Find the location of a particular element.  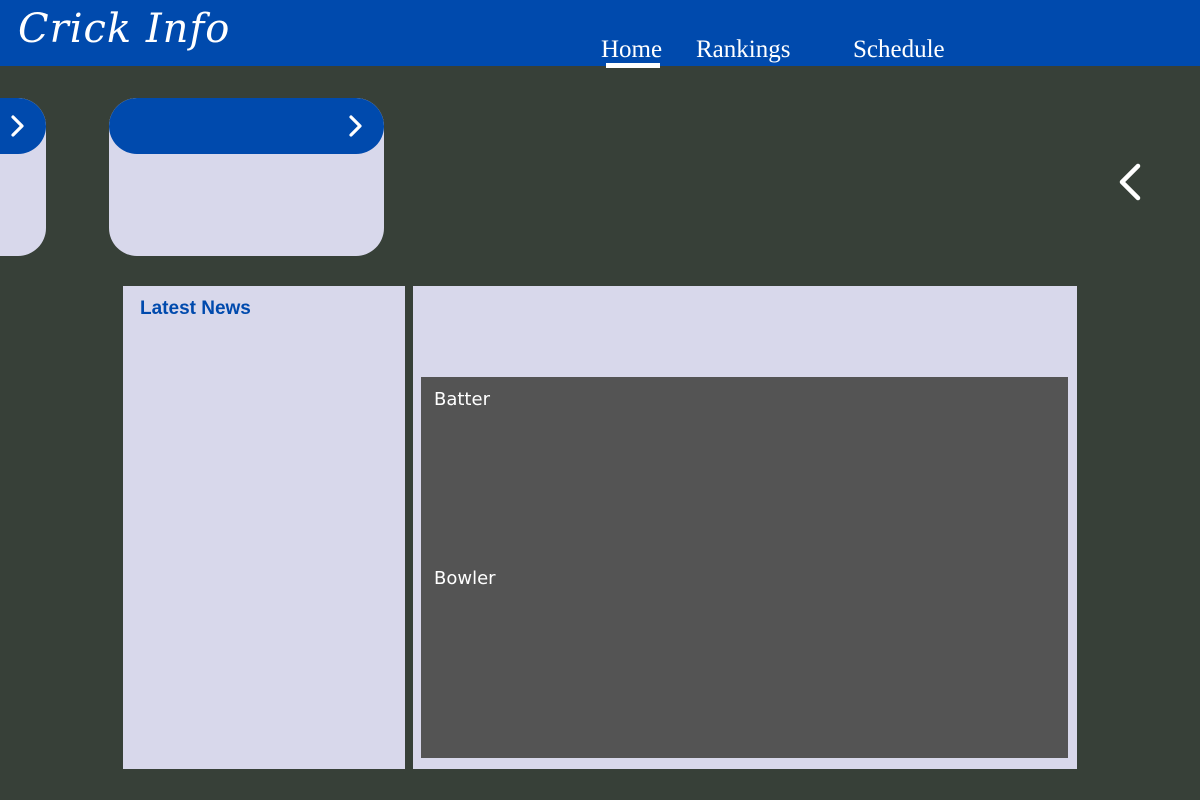

nav-schedule: Schedule is located at coordinates (899, 50).